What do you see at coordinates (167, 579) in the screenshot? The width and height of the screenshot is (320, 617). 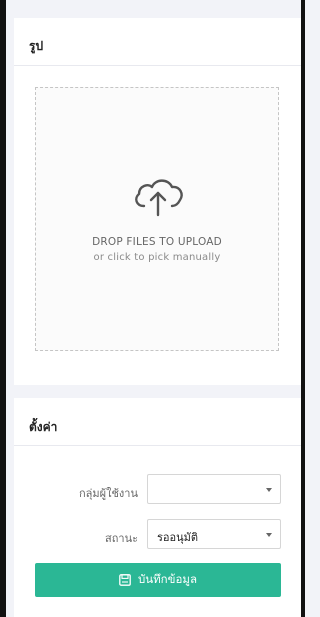 I see `save-button-label: บันทึกข้อมูล` at bounding box center [167, 579].